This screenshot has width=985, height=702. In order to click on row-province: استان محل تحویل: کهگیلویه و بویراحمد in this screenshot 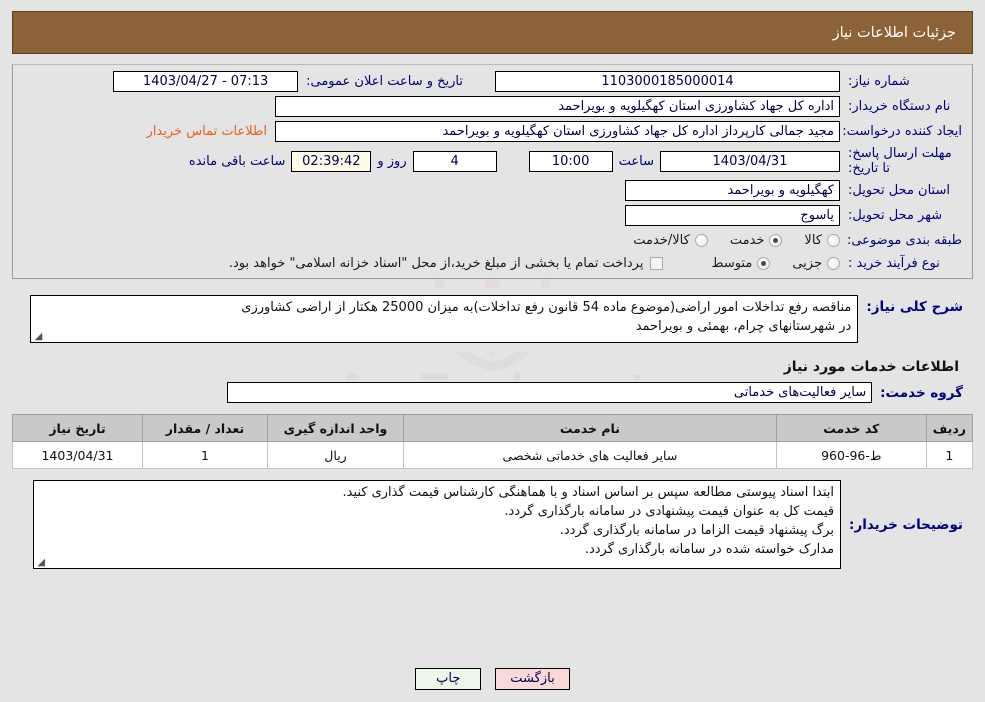, I will do `click(492, 190)`.